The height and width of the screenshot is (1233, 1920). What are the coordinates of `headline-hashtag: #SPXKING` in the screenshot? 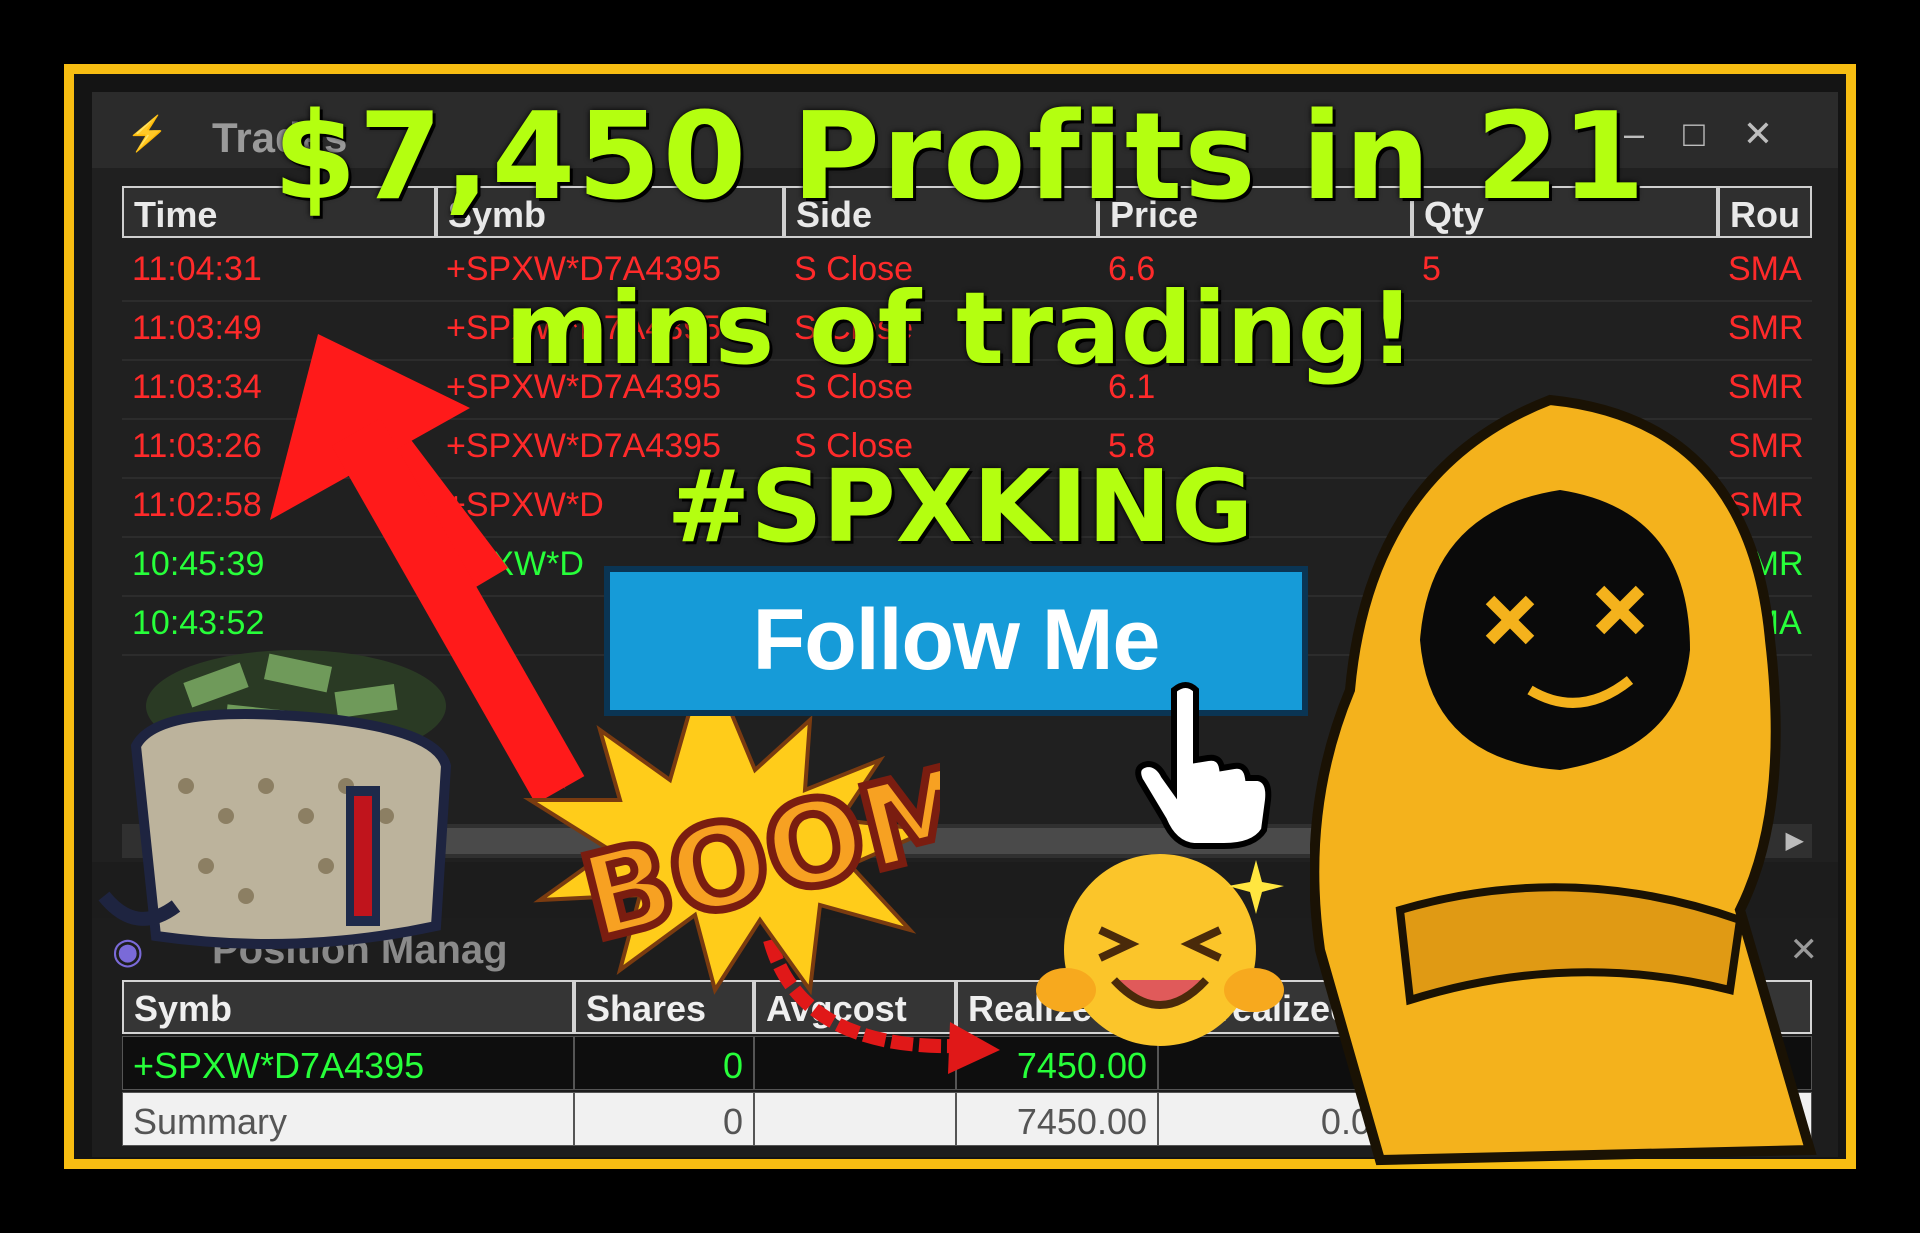 It's located at (960, 506).